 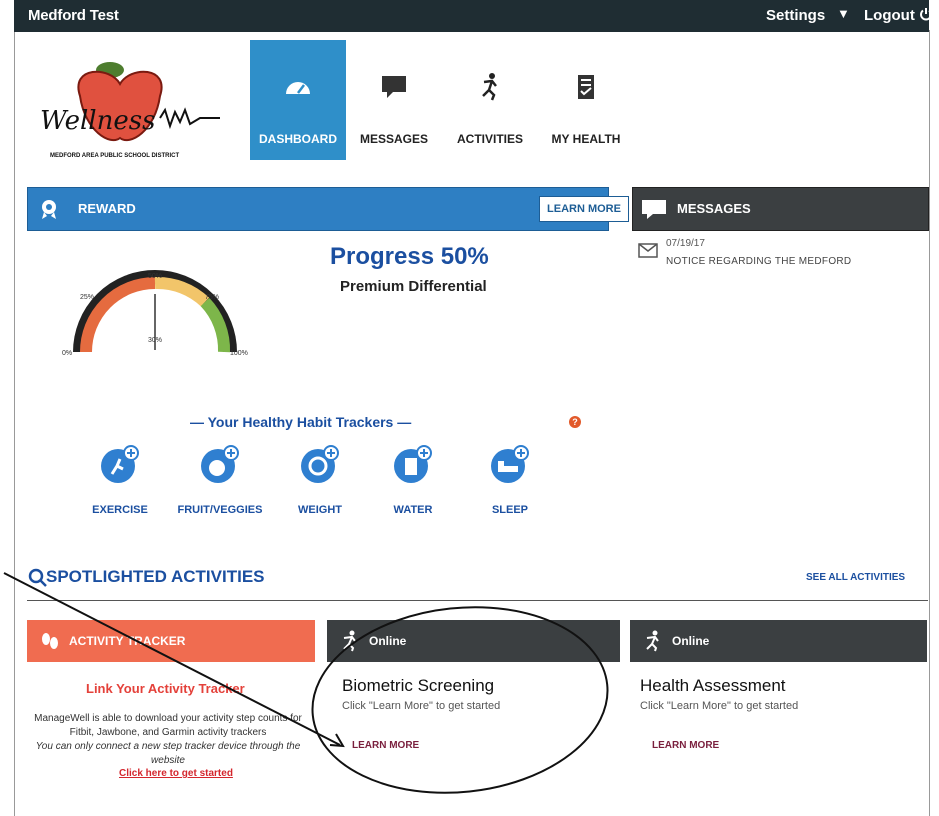 I want to click on habit-fruit-veggies: FRUIT/VEGGIES, so click(x=220, y=482).